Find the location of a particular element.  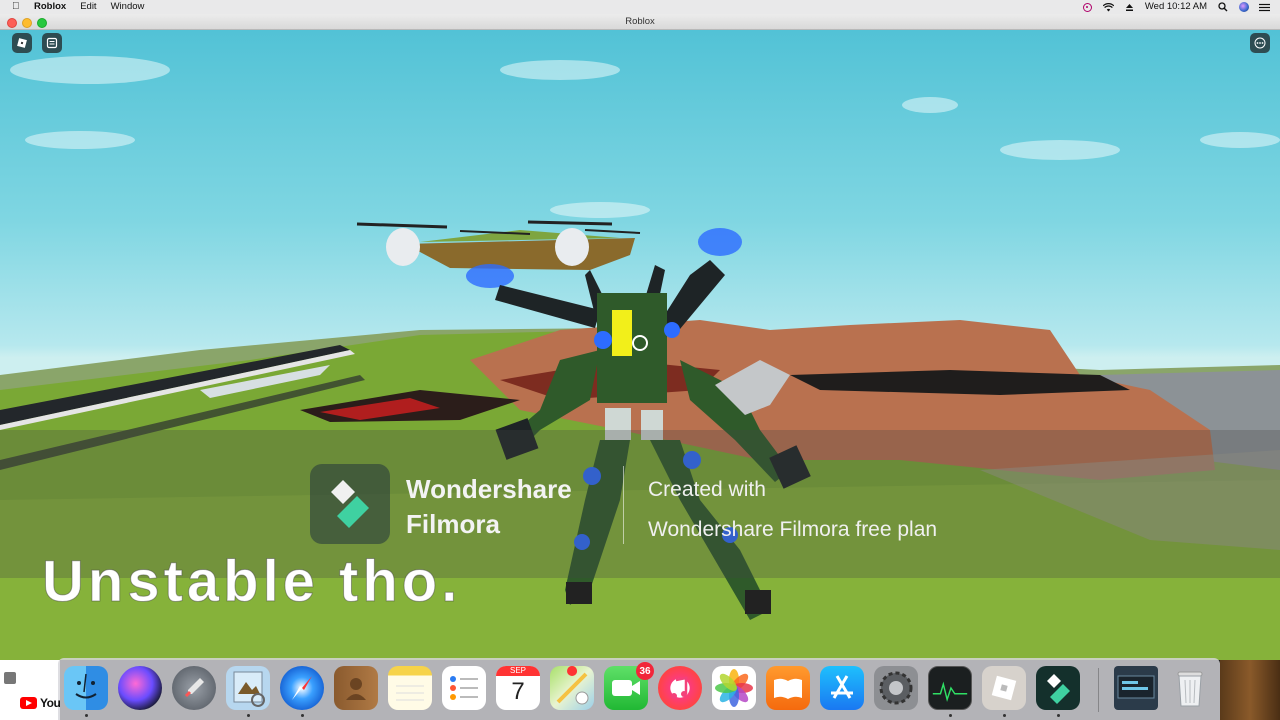

eject-icon is located at coordinates (1129, 7).